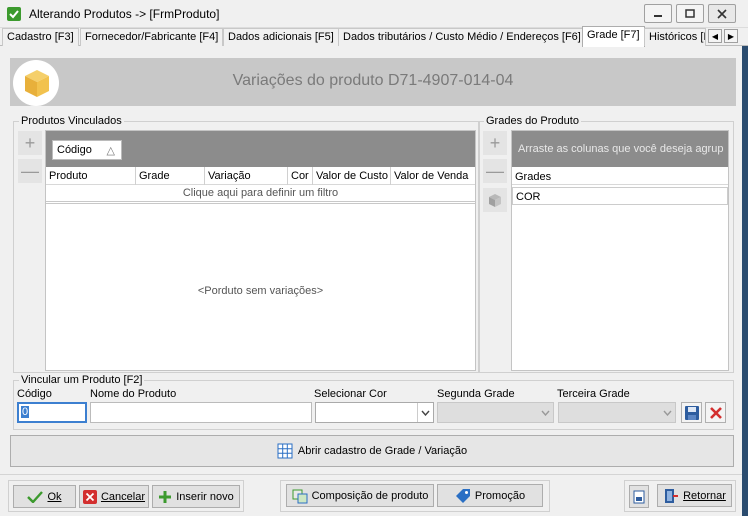  What do you see at coordinates (74, 150) in the screenshot?
I see `group-by-chip-label: Código` at bounding box center [74, 150].